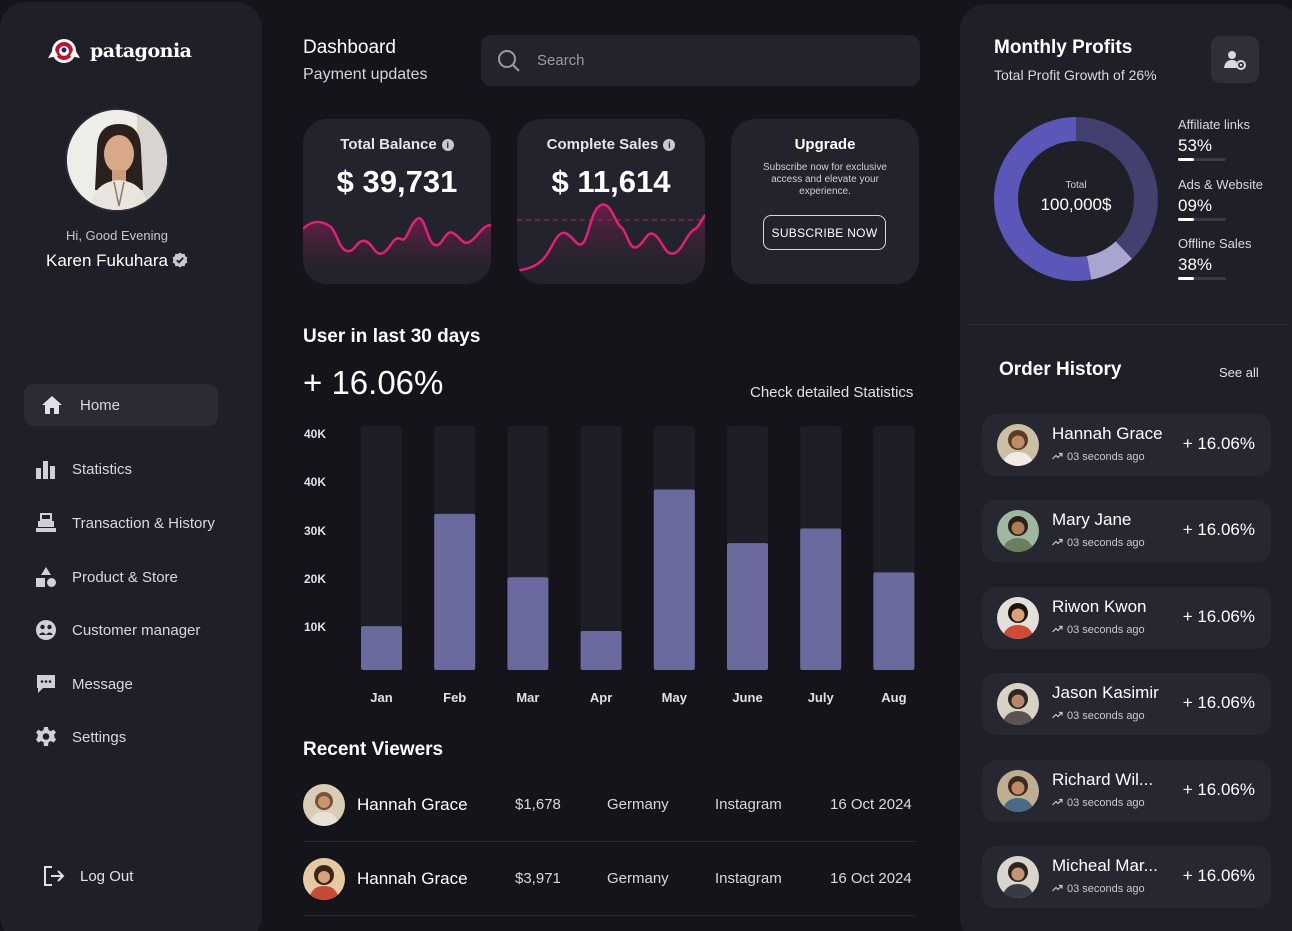 This screenshot has width=1292, height=931. Describe the element at coordinates (1214, 124) in the screenshot. I see `legend-name: Affiliate links` at that location.